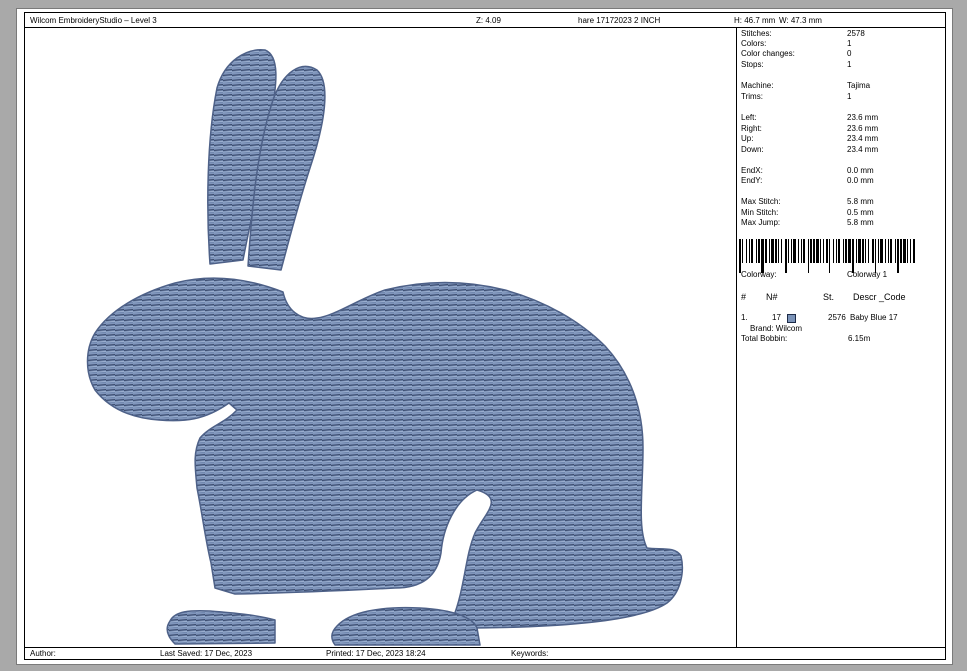 The height and width of the screenshot is (671, 967). Describe the element at coordinates (796, 64) in the screenshot. I see `stat-row: Stops: 1` at that location.